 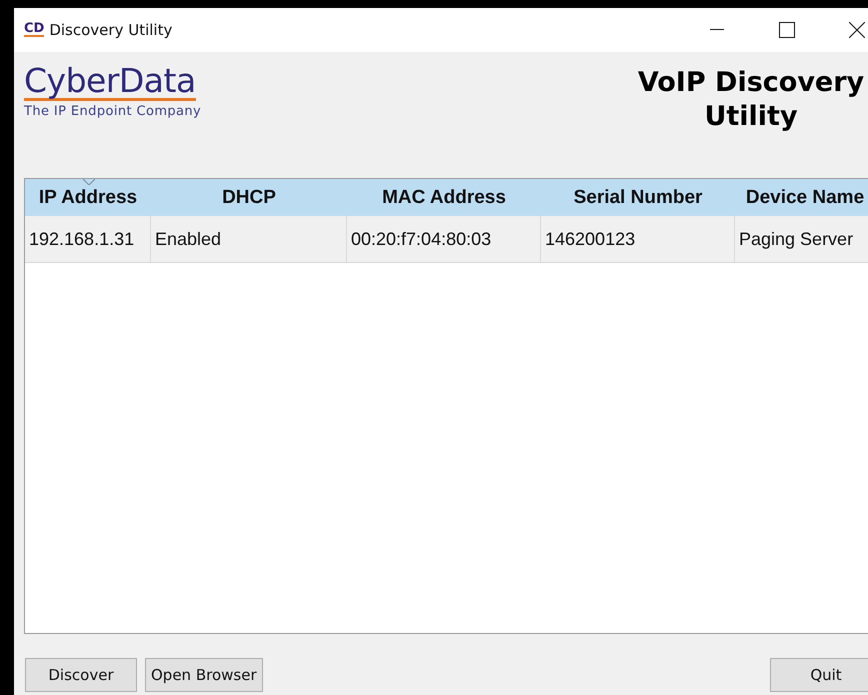 I want to click on company-logo: CyberData, so click(x=110, y=82).